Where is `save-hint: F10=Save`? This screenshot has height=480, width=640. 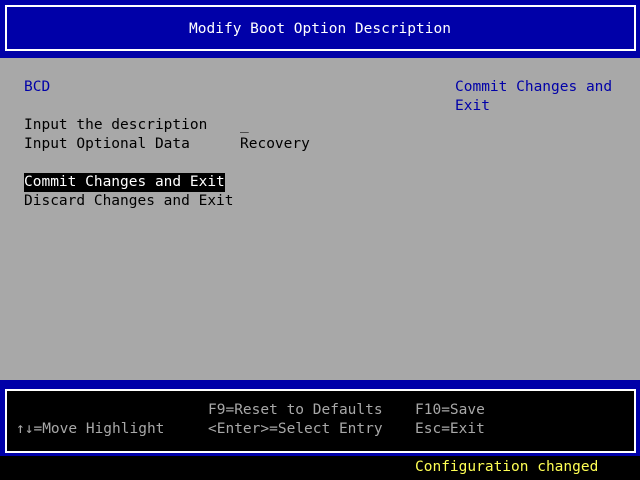 save-hint: F10=Save is located at coordinates (450, 410).